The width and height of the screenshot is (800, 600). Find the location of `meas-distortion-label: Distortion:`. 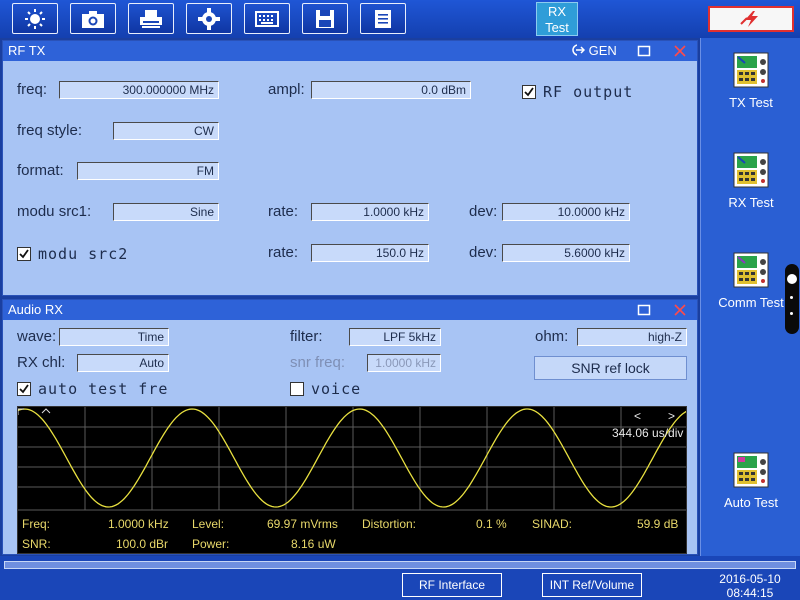

meas-distortion-label: Distortion: is located at coordinates (389, 524).